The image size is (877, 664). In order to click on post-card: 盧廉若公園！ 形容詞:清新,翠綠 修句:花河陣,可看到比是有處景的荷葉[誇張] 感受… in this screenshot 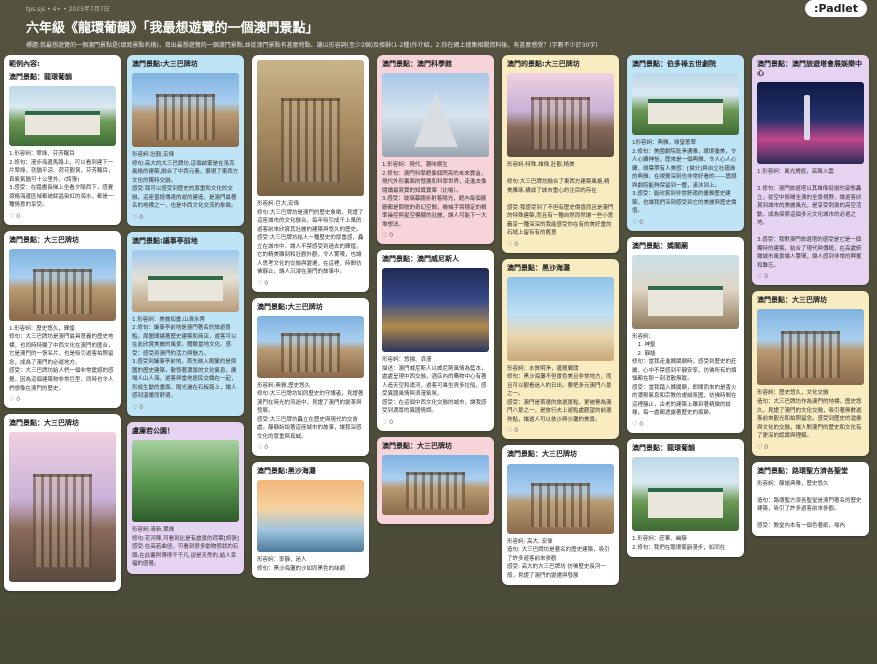, I will do `click(185, 497)`.